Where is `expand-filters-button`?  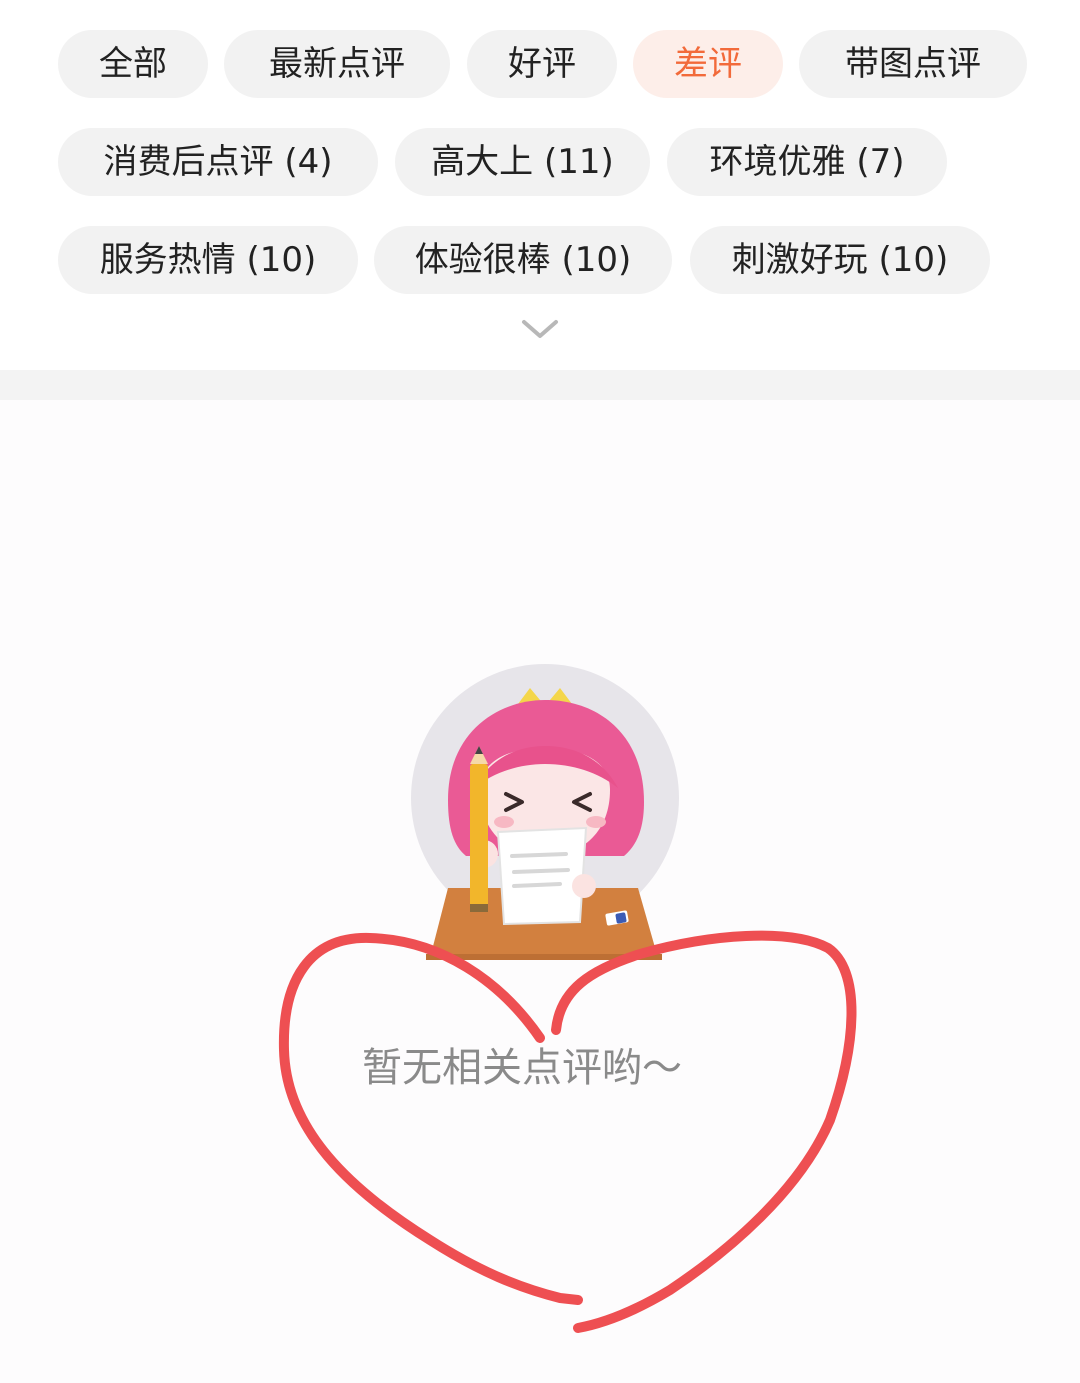
expand-filters-button is located at coordinates (540, 331).